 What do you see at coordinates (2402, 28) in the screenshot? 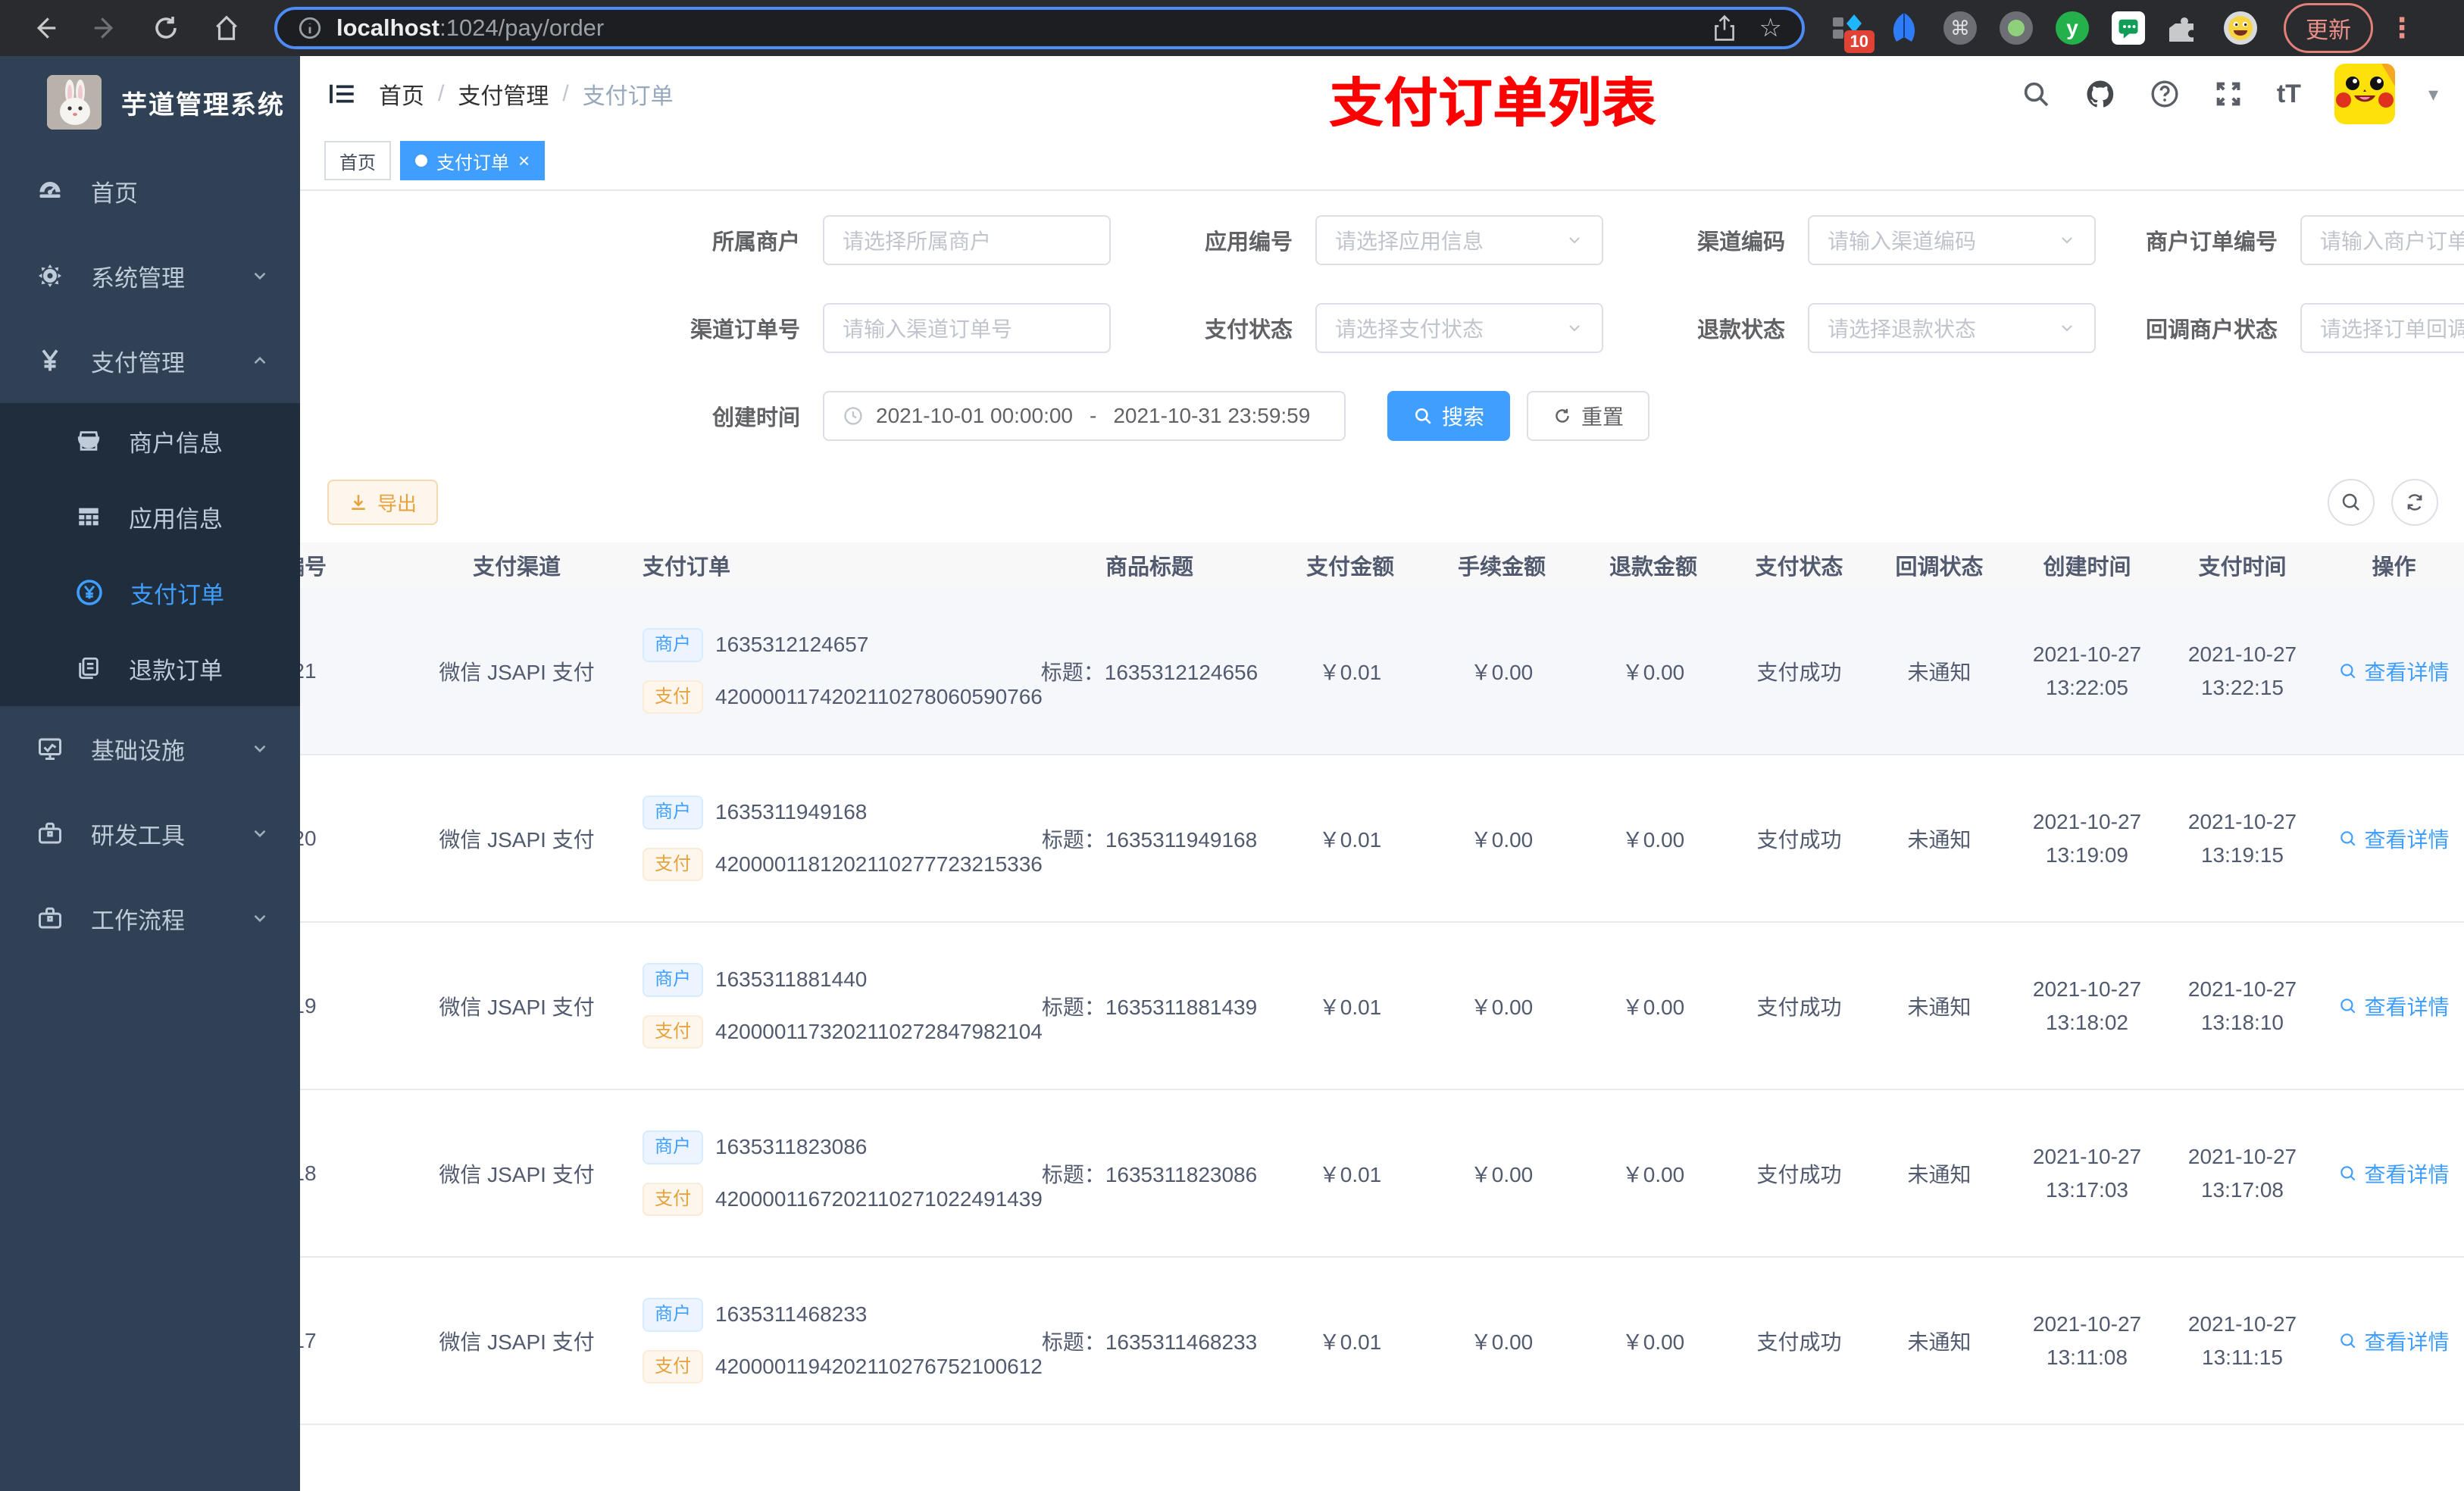
I see `browser-menu-dots-icon: ⋮` at bounding box center [2402, 28].